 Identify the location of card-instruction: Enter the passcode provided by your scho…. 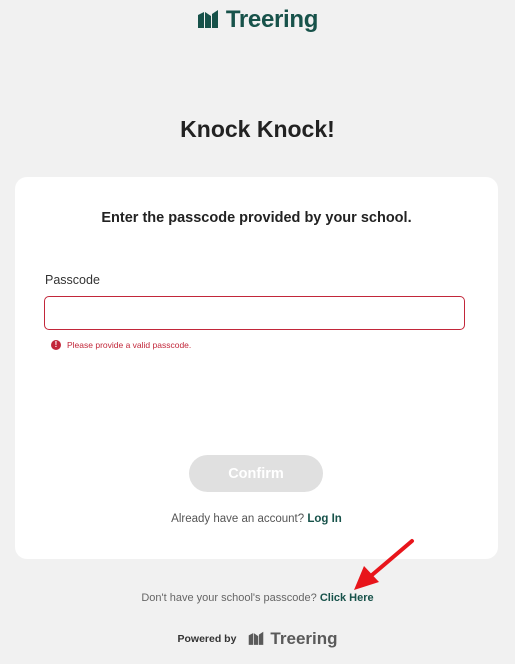
(256, 218).